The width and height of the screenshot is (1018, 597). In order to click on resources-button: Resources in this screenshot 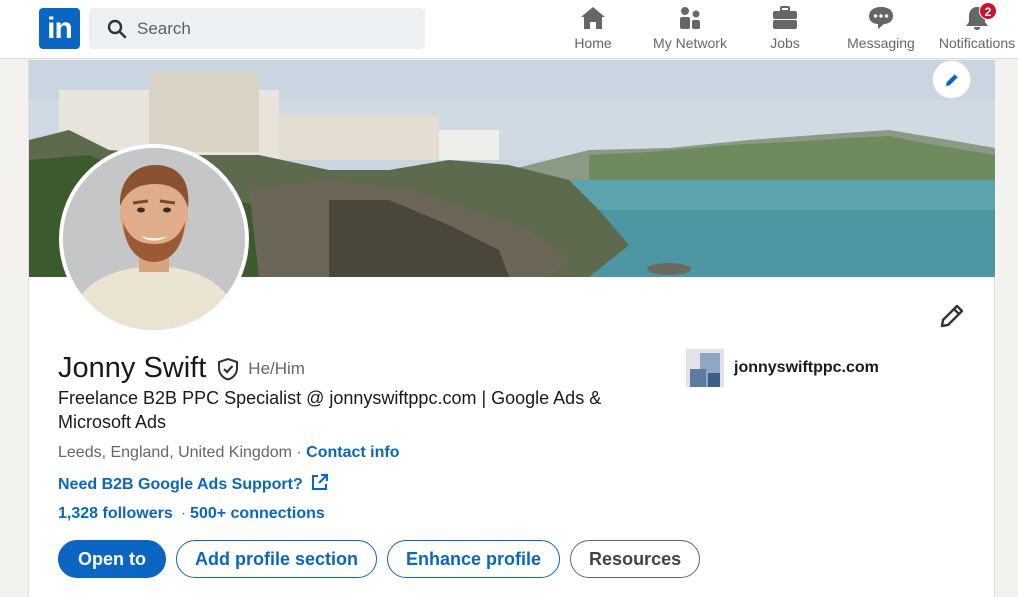, I will do `click(635, 559)`.